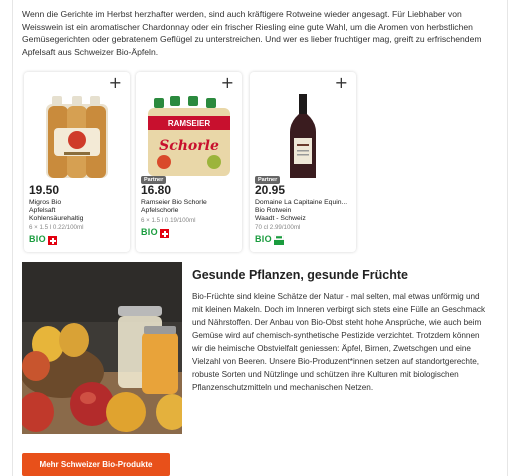 Image resolution: width=515 pixels, height=476 pixels. Describe the element at coordinates (280, 218) in the screenshot. I see `product-name-line: Waadt - Schweiz` at that location.